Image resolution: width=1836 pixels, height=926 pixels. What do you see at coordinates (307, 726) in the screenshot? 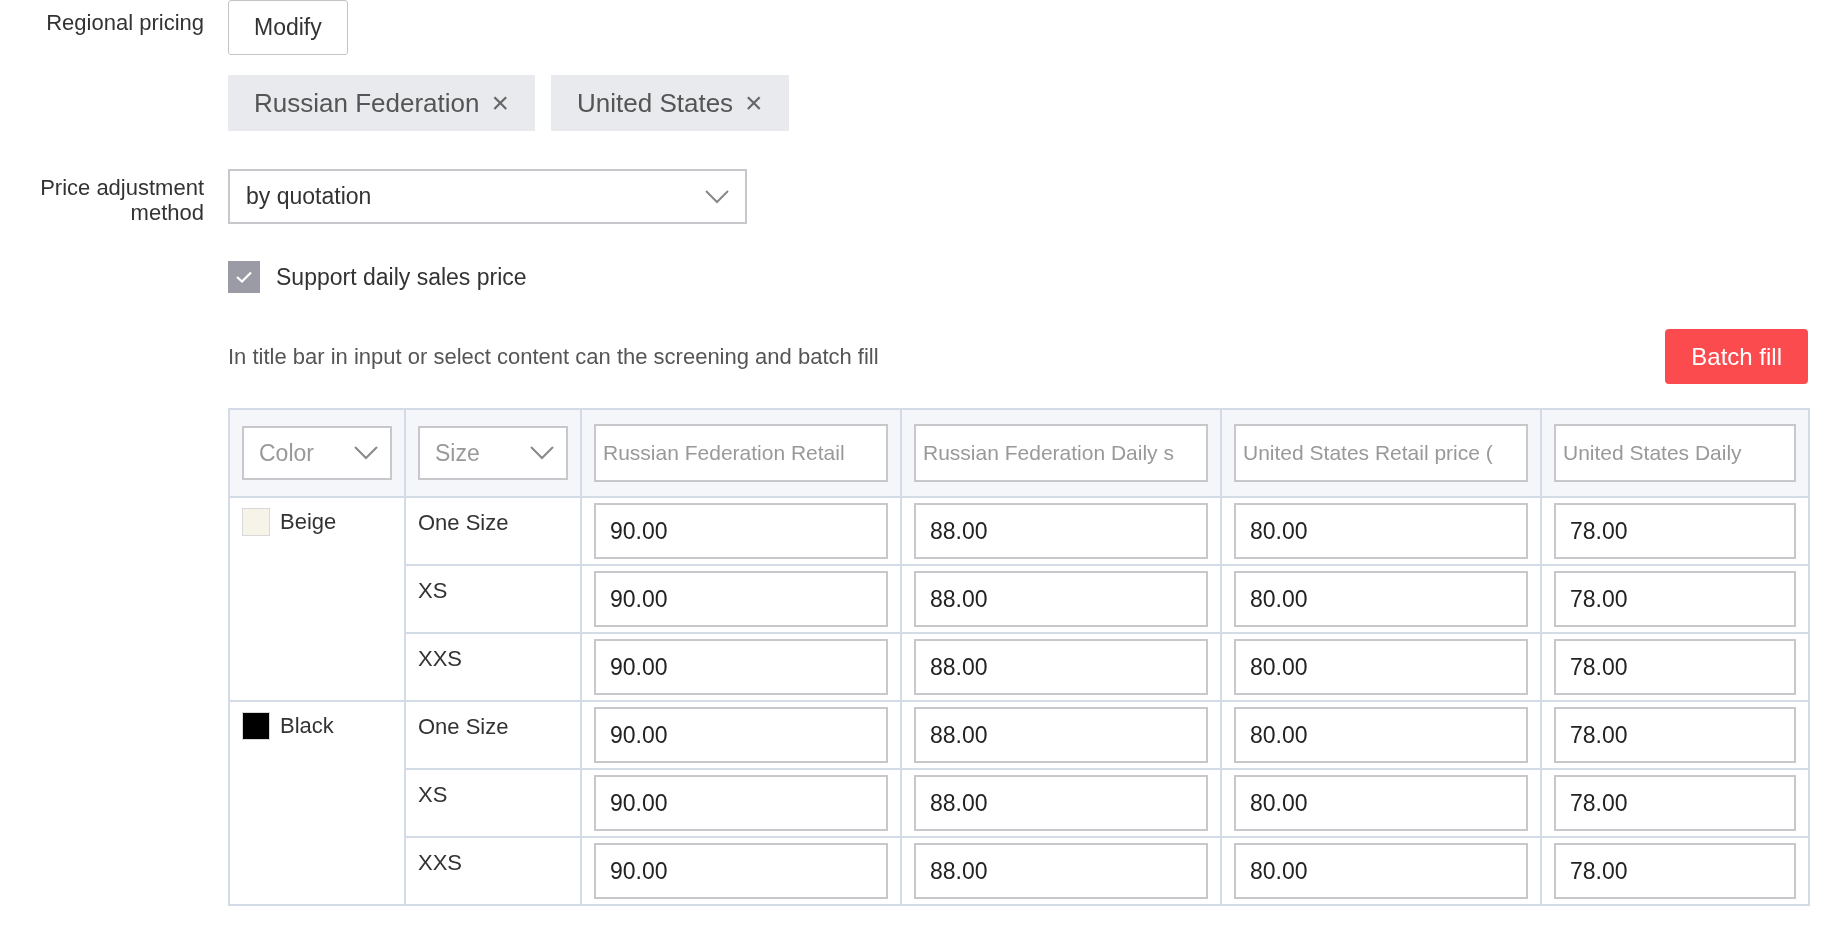
I see `color-name: Black` at bounding box center [307, 726].